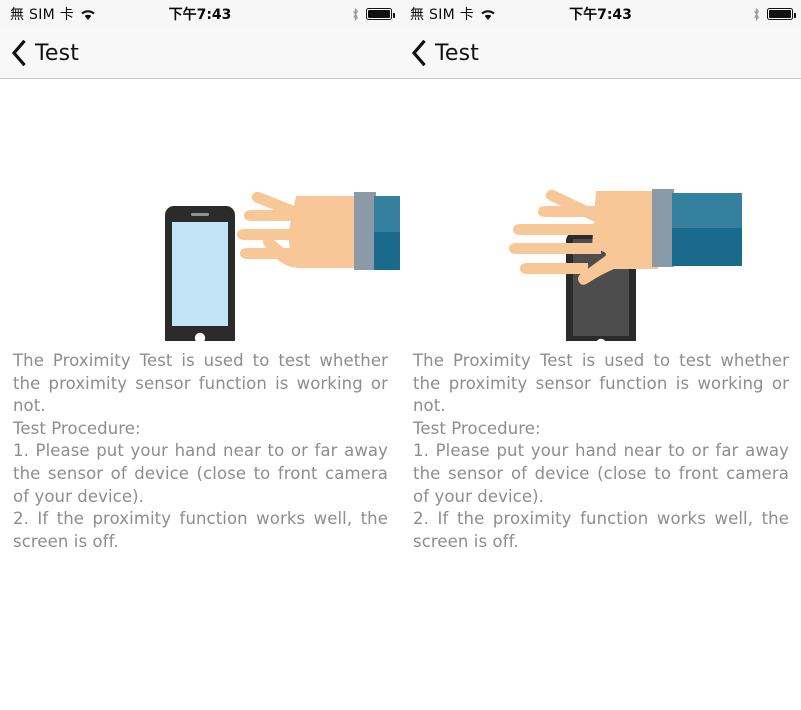 Image resolution: width=801 pixels, height=710 pixels. What do you see at coordinates (318, 230) in the screenshot?
I see `hand-graphic` at bounding box center [318, 230].